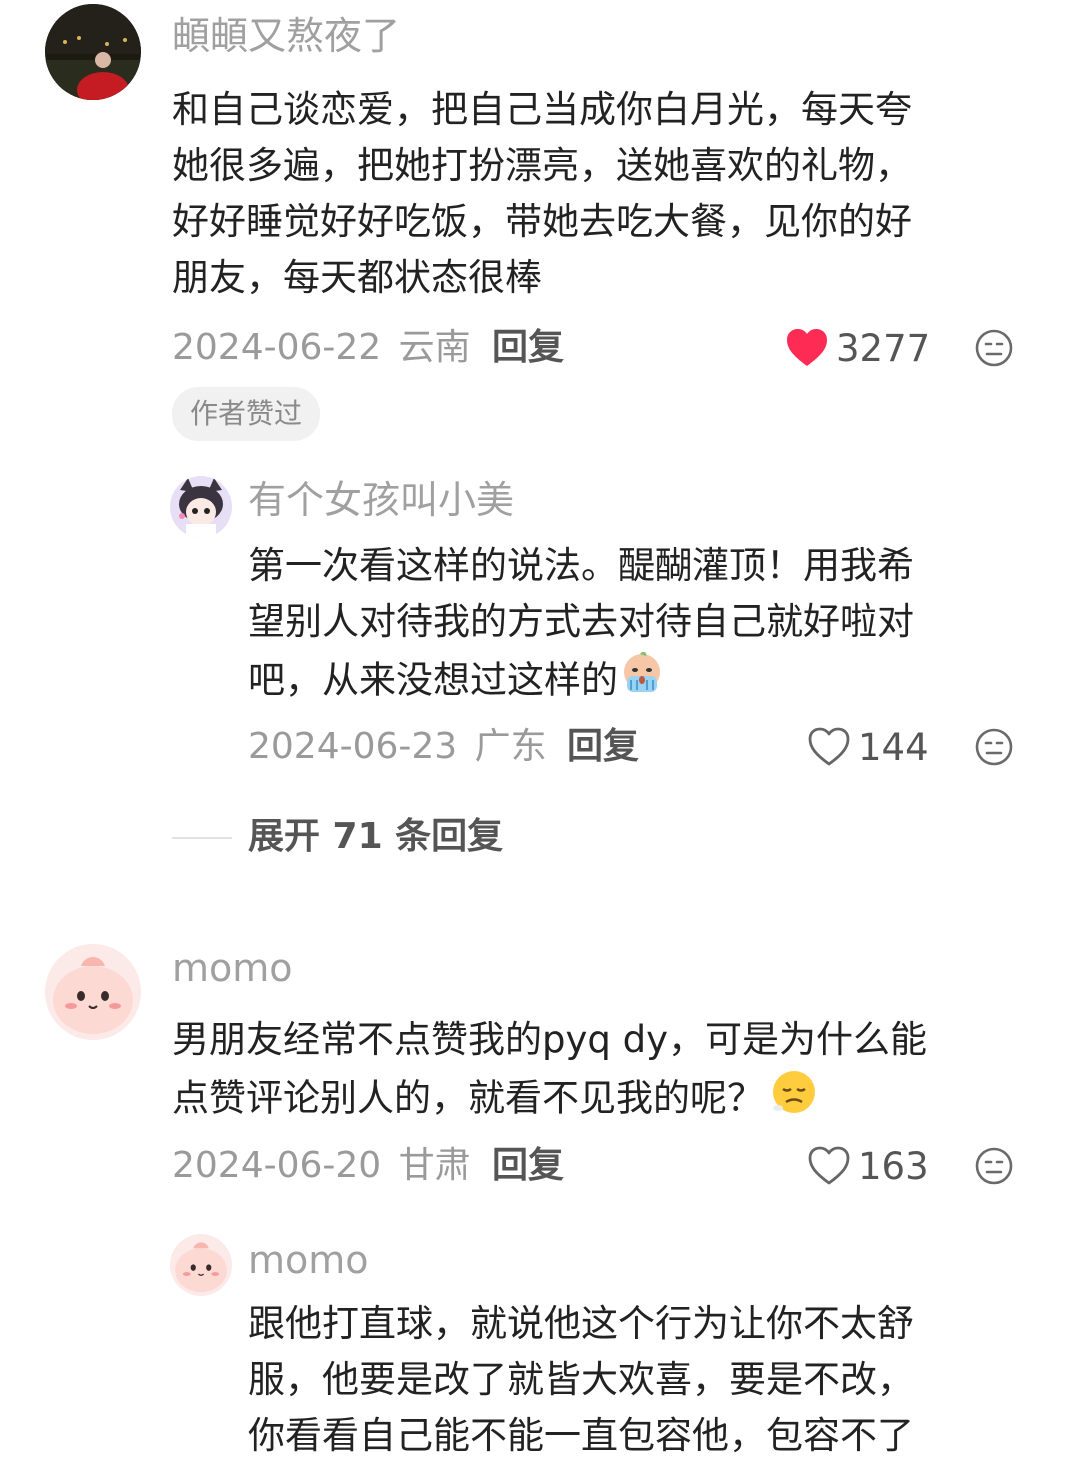  Describe the element at coordinates (581, 1323) in the screenshot. I see `reply-text-line: 跟他打直球，就说他这个行为让你不太舒` at that location.